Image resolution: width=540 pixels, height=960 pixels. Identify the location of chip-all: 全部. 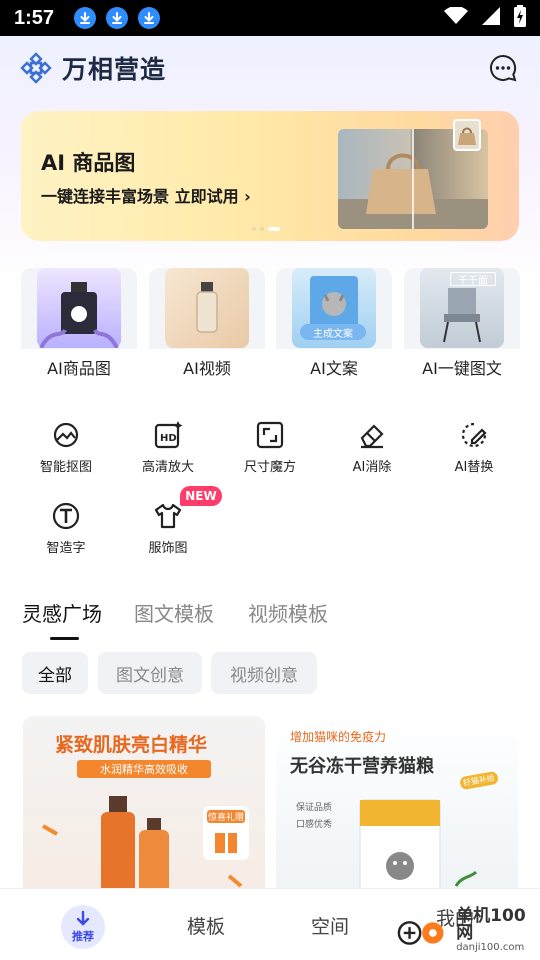
(55, 673).